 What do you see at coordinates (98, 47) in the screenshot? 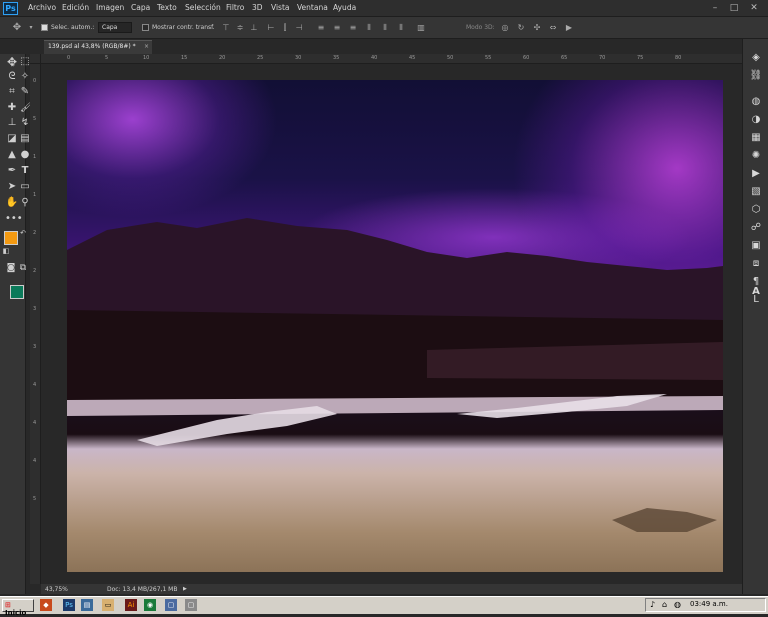
I see `document-tab: 139.psd al 43,8% (RGB/8#) * ×` at bounding box center [98, 47].